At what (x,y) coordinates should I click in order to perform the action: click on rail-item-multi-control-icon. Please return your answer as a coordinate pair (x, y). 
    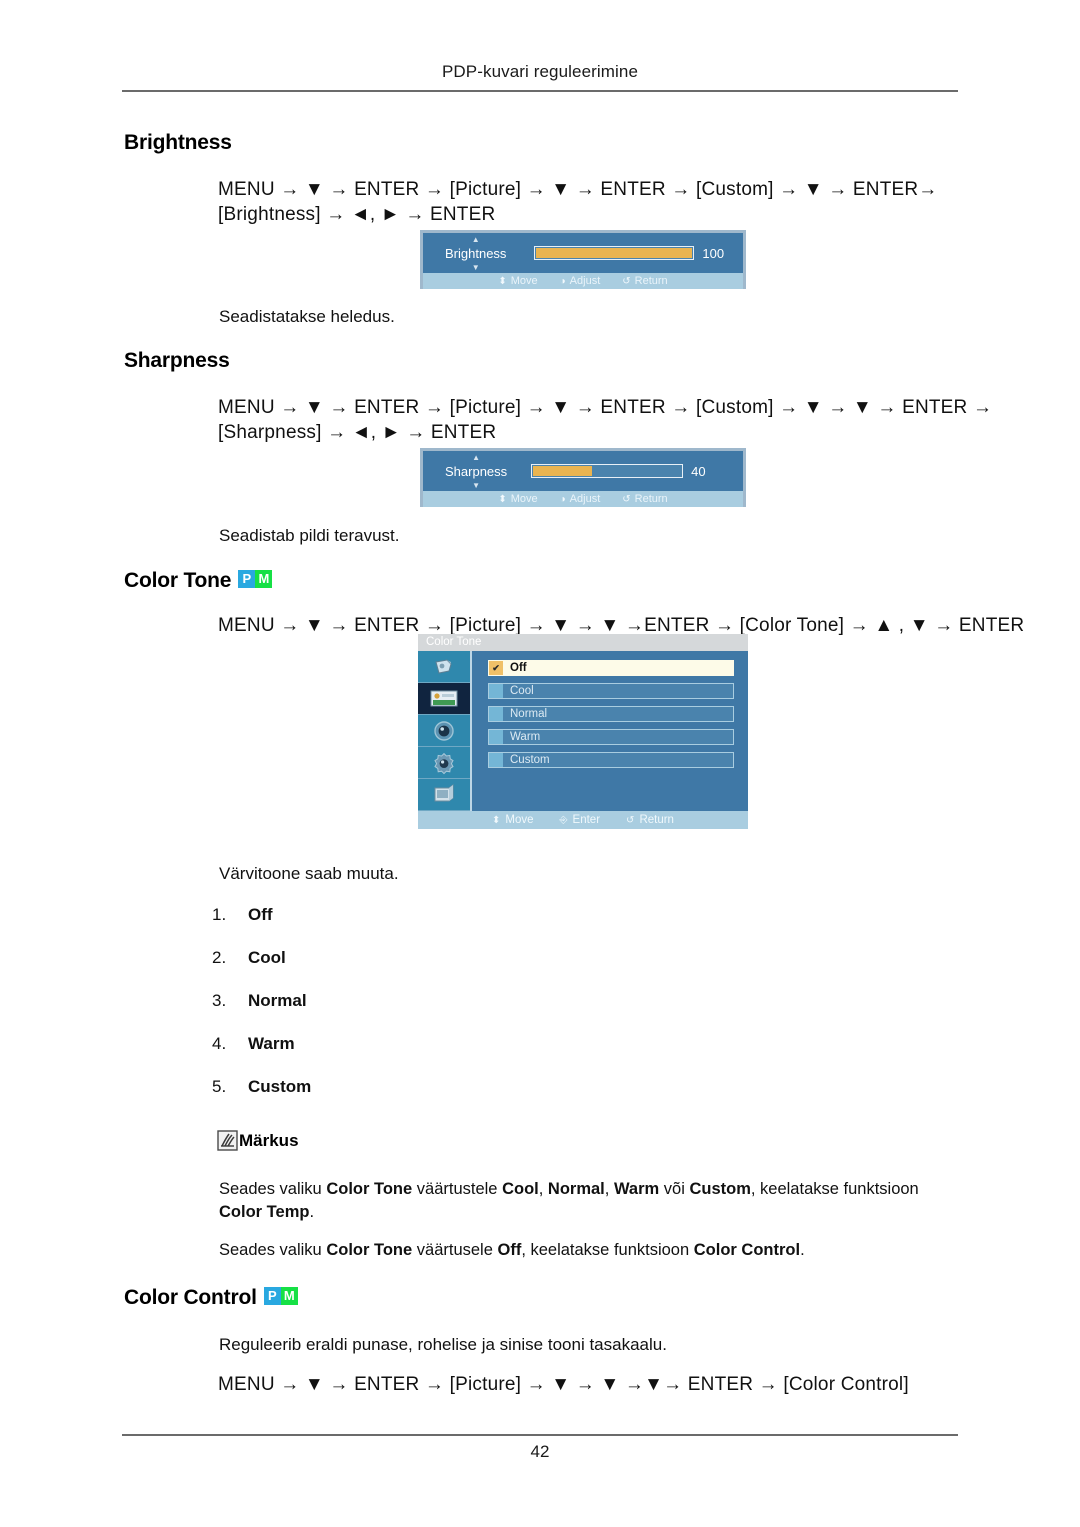
    Looking at the image, I should click on (444, 795).